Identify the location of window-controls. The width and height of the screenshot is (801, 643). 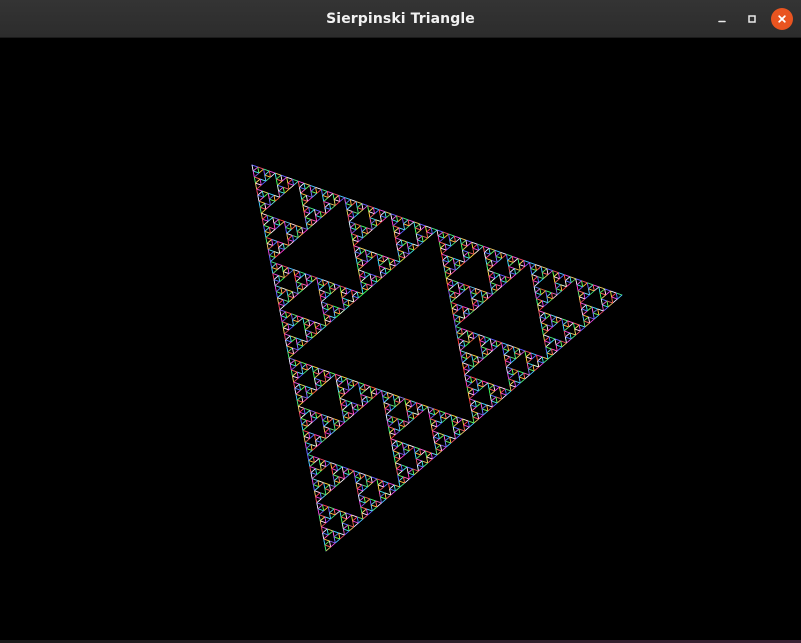
(752, 19).